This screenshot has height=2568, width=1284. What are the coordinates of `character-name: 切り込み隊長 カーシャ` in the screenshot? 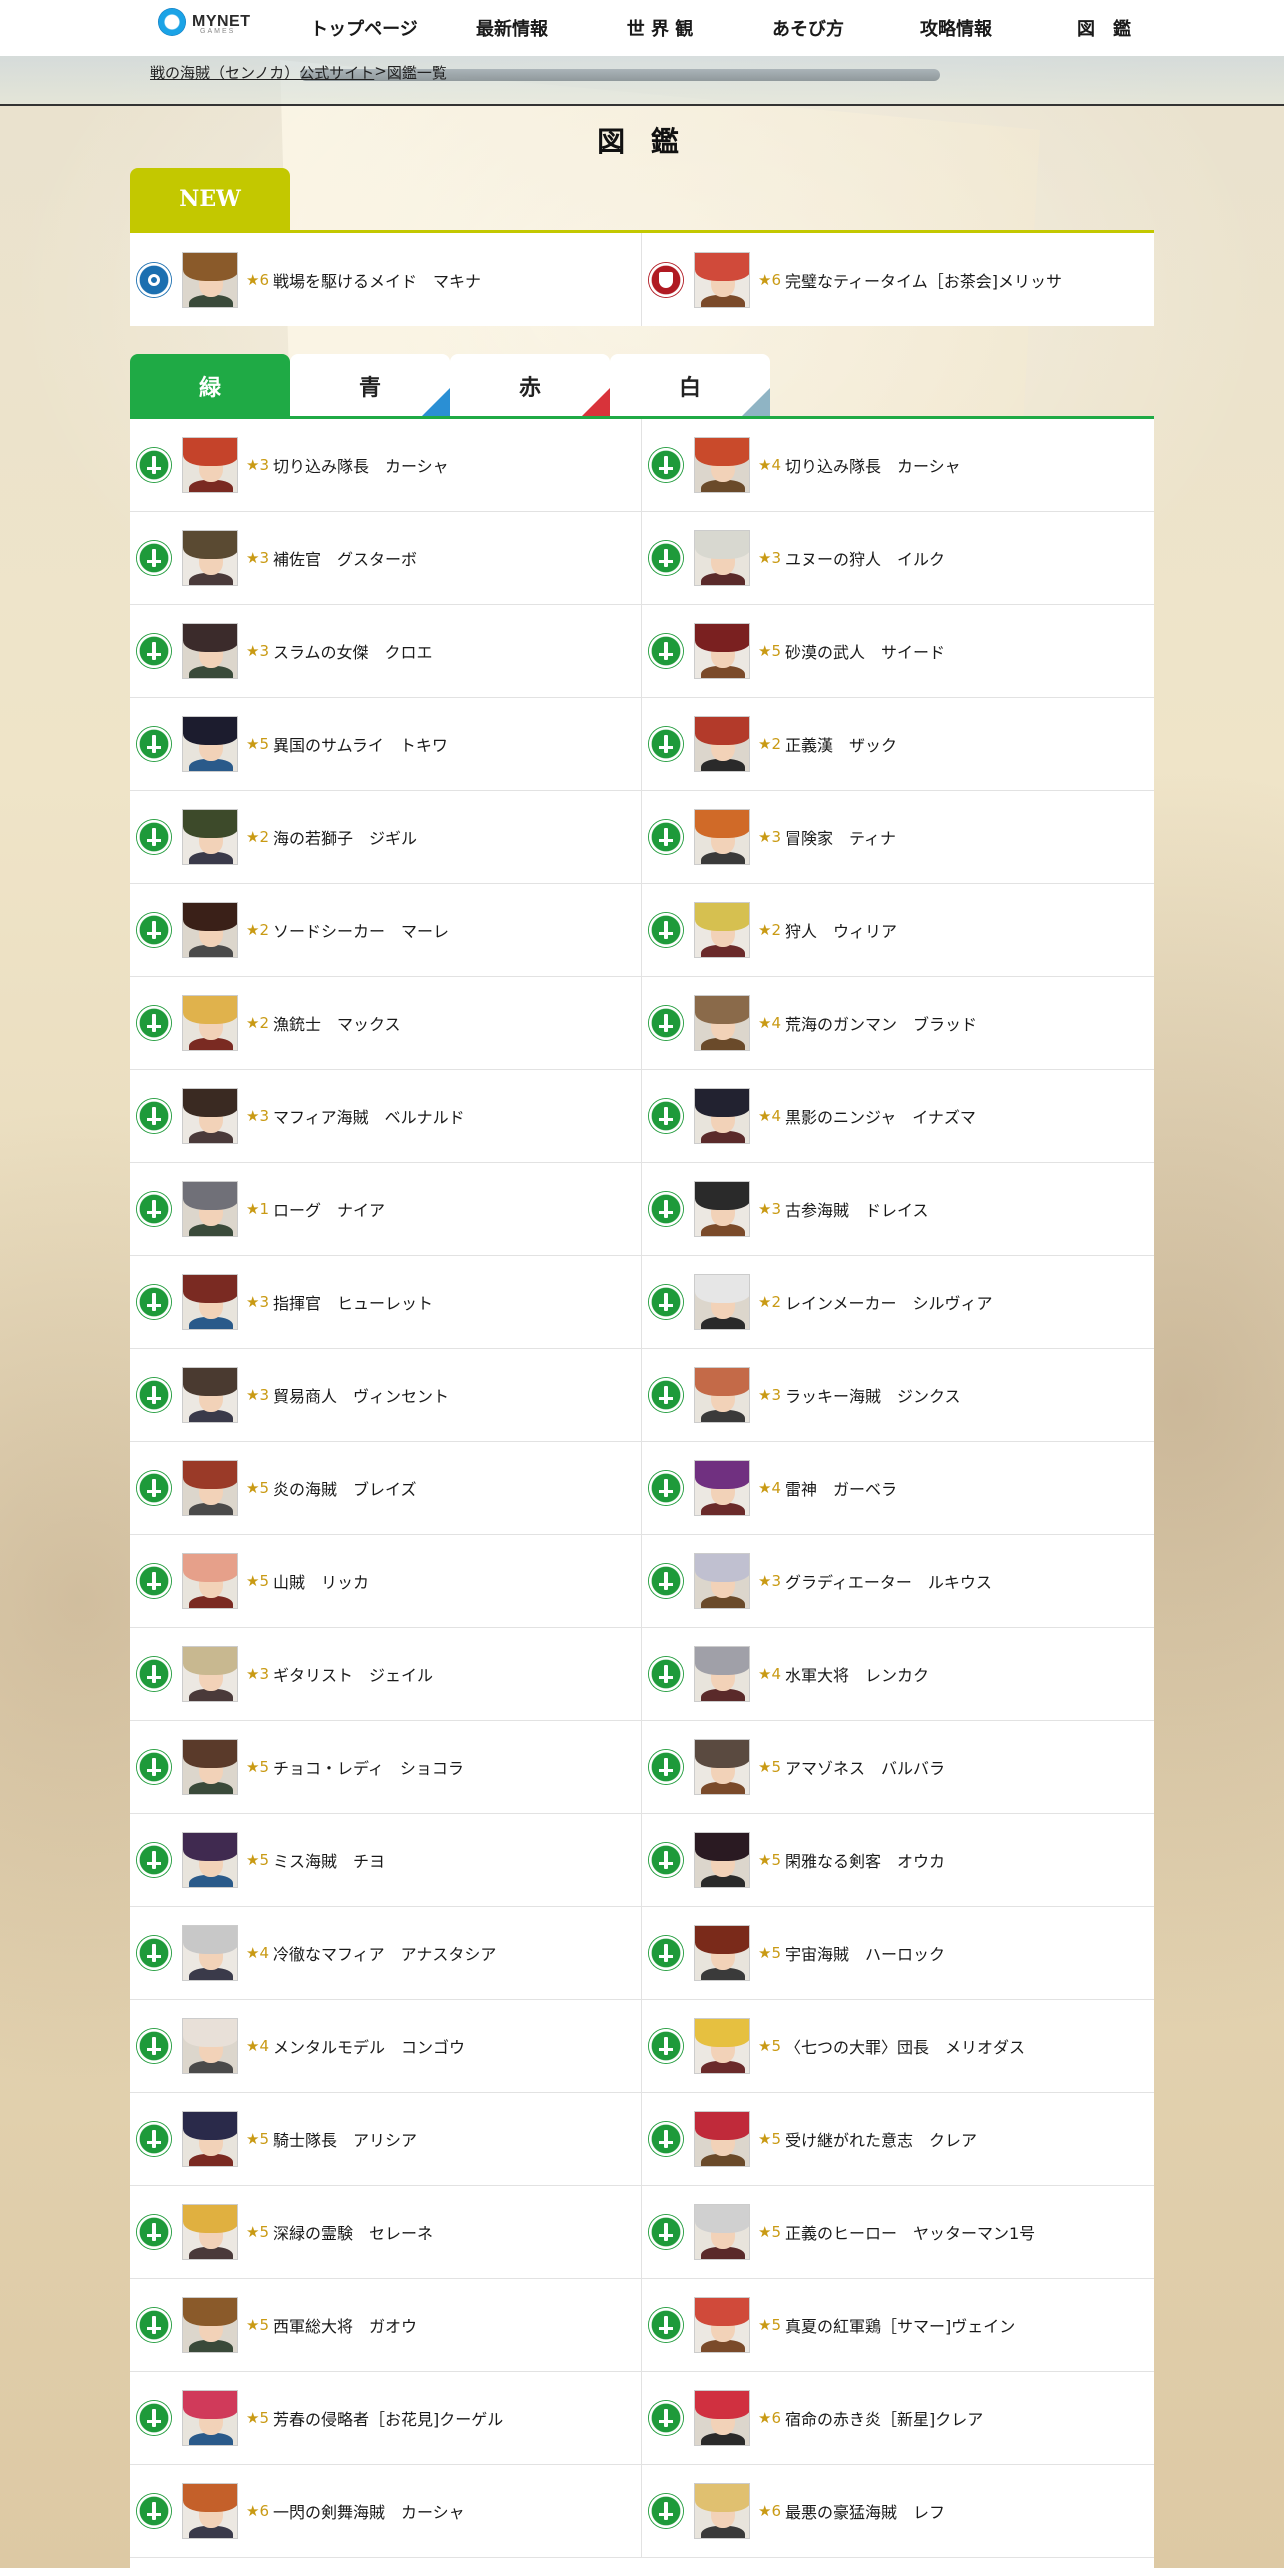 It's located at (873, 466).